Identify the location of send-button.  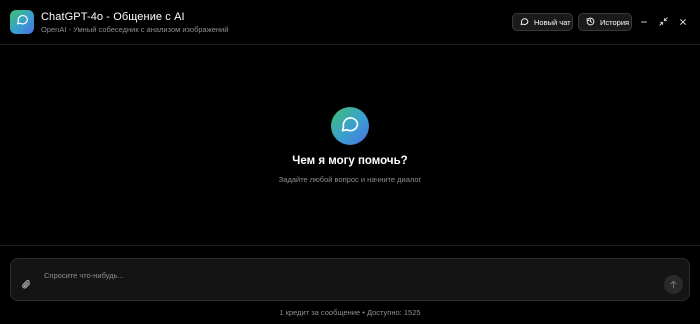
(673, 284).